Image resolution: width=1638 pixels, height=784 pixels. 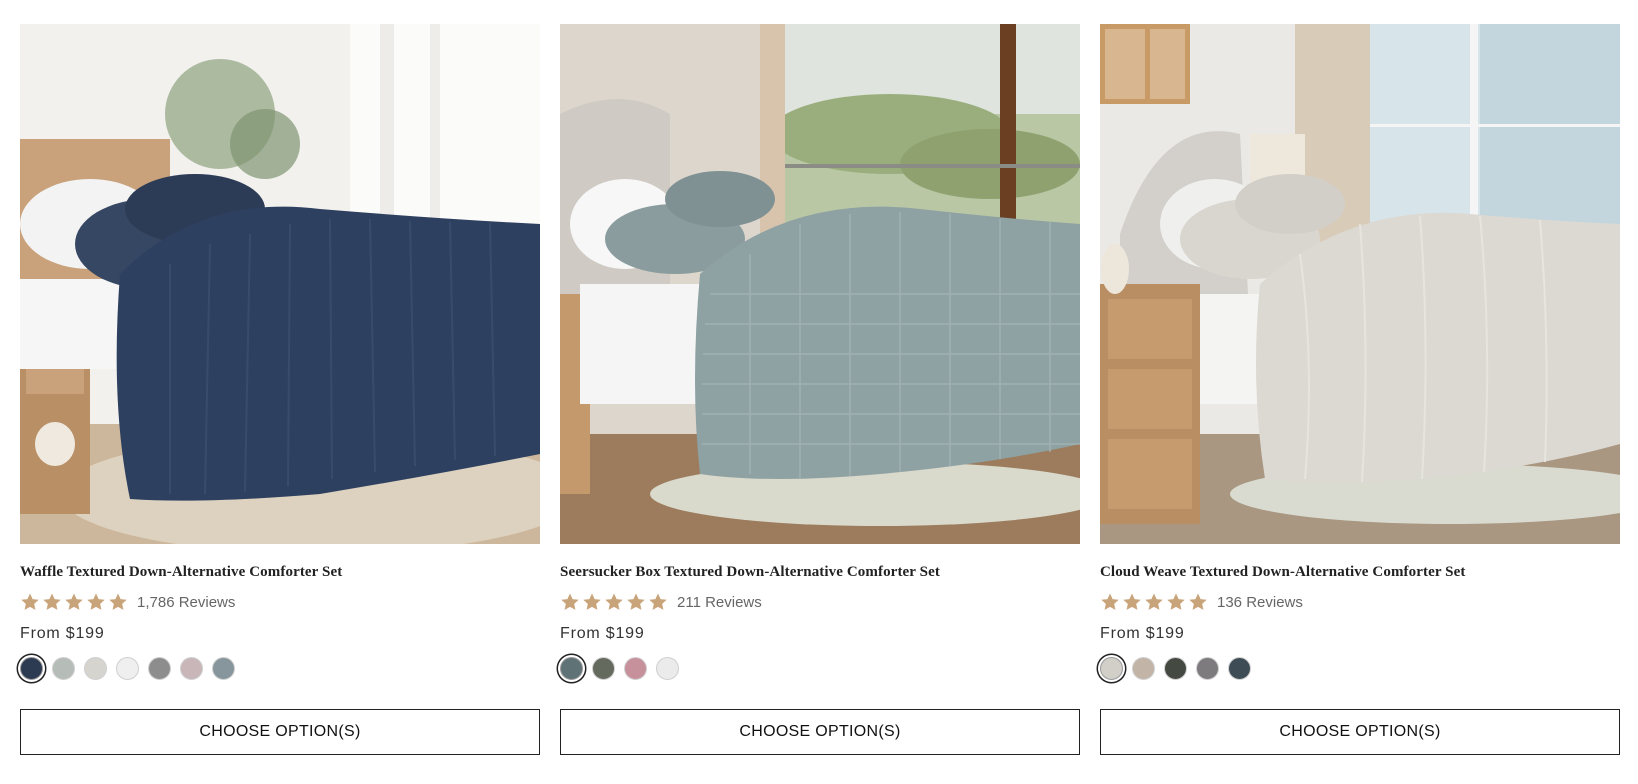 What do you see at coordinates (1260, 602) in the screenshot?
I see `review-count: 136 Reviews` at bounding box center [1260, 602].